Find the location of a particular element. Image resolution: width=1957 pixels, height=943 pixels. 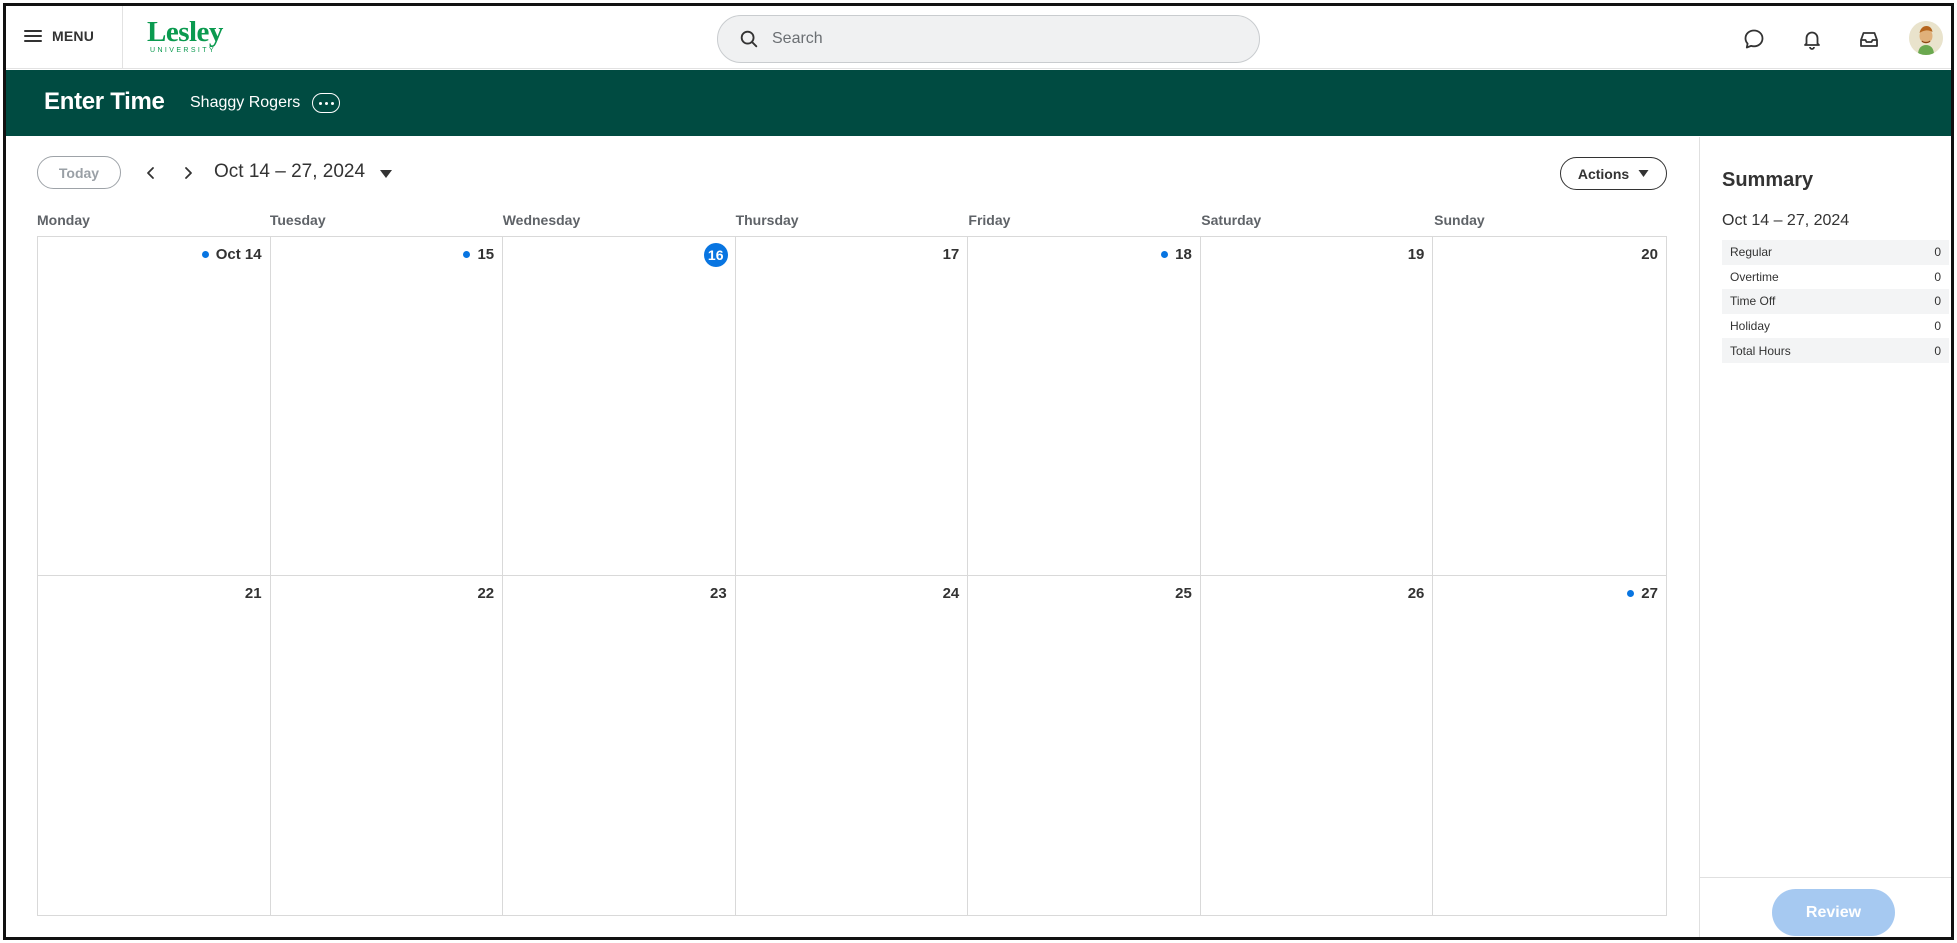

logo-wordmark: Lesley is located at coordinates (185, 32).